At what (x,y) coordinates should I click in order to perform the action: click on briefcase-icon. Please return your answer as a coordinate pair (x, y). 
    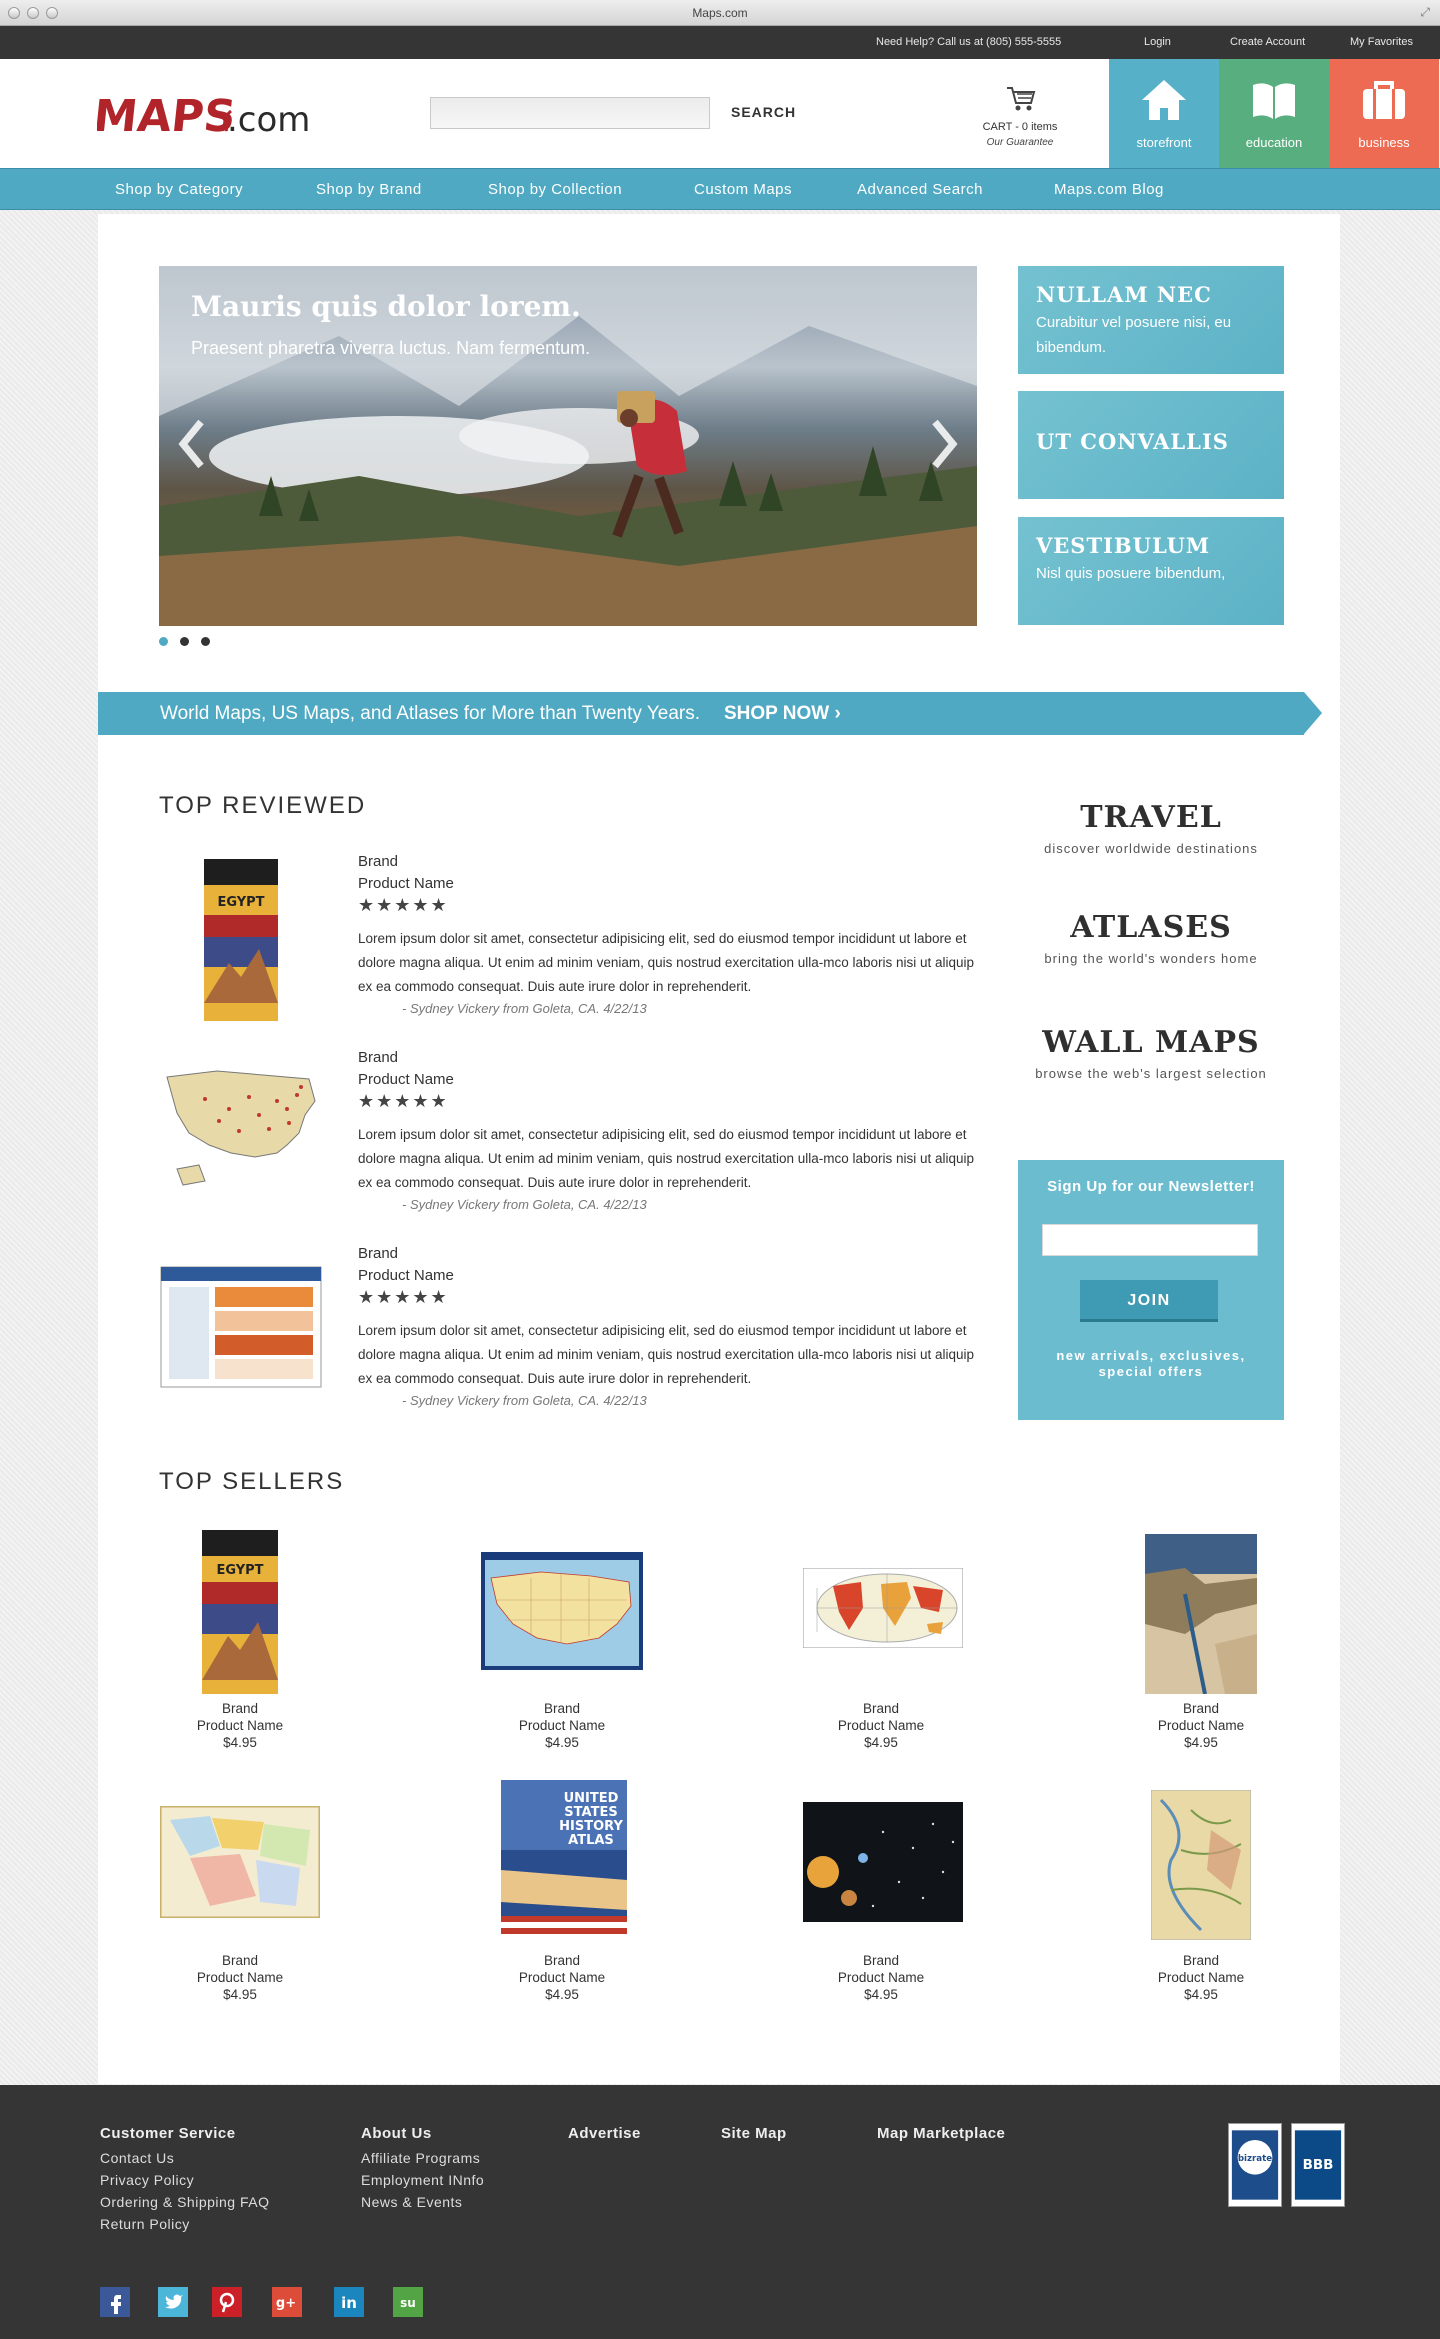
    Looking at the image, I should click on (1384, 100).